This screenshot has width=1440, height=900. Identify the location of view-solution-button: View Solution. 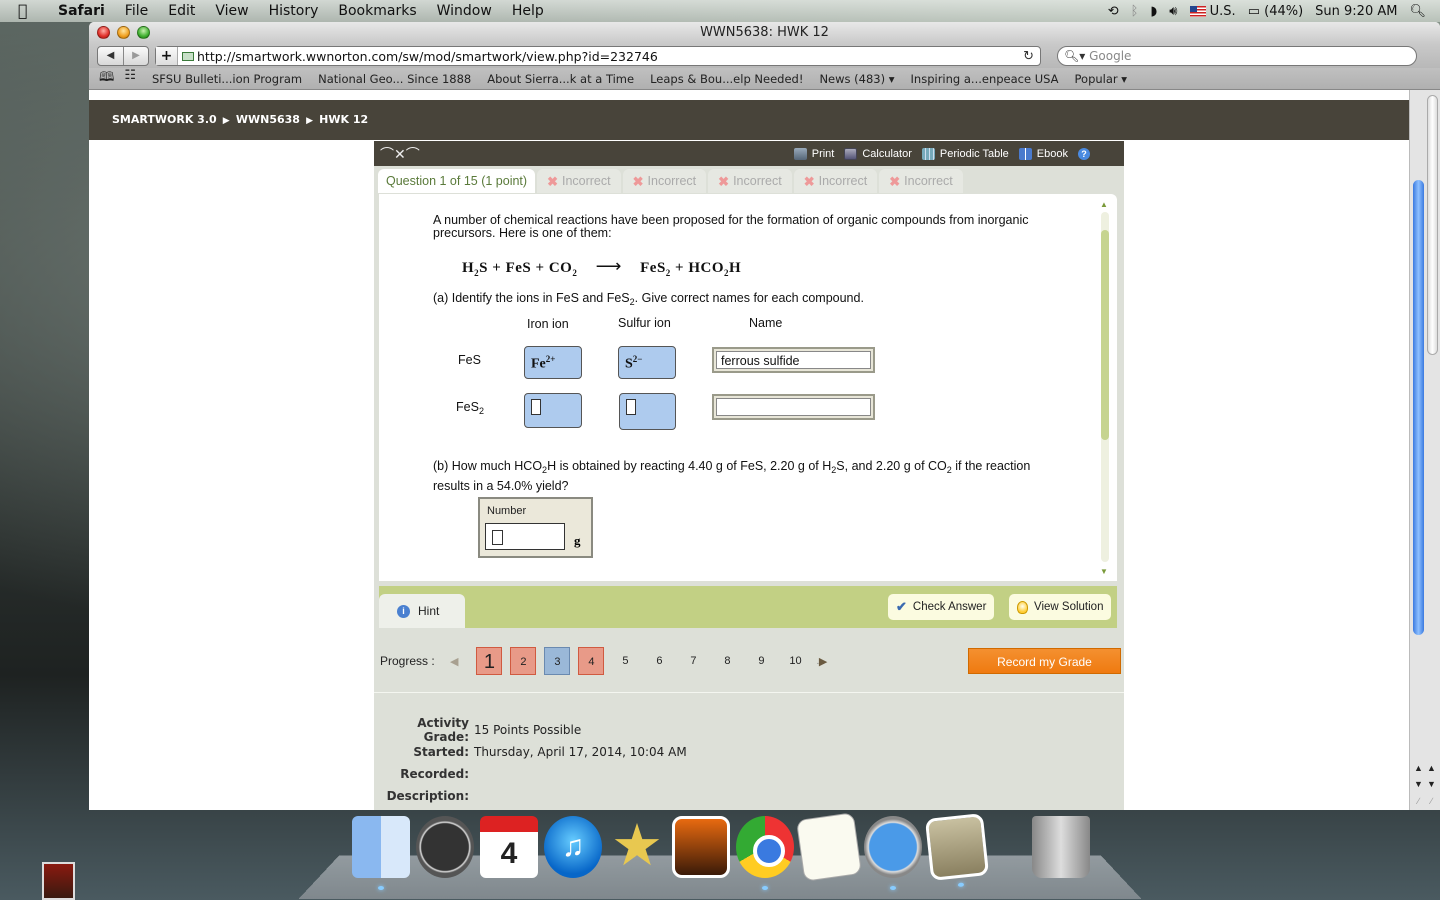
(1060, 607).